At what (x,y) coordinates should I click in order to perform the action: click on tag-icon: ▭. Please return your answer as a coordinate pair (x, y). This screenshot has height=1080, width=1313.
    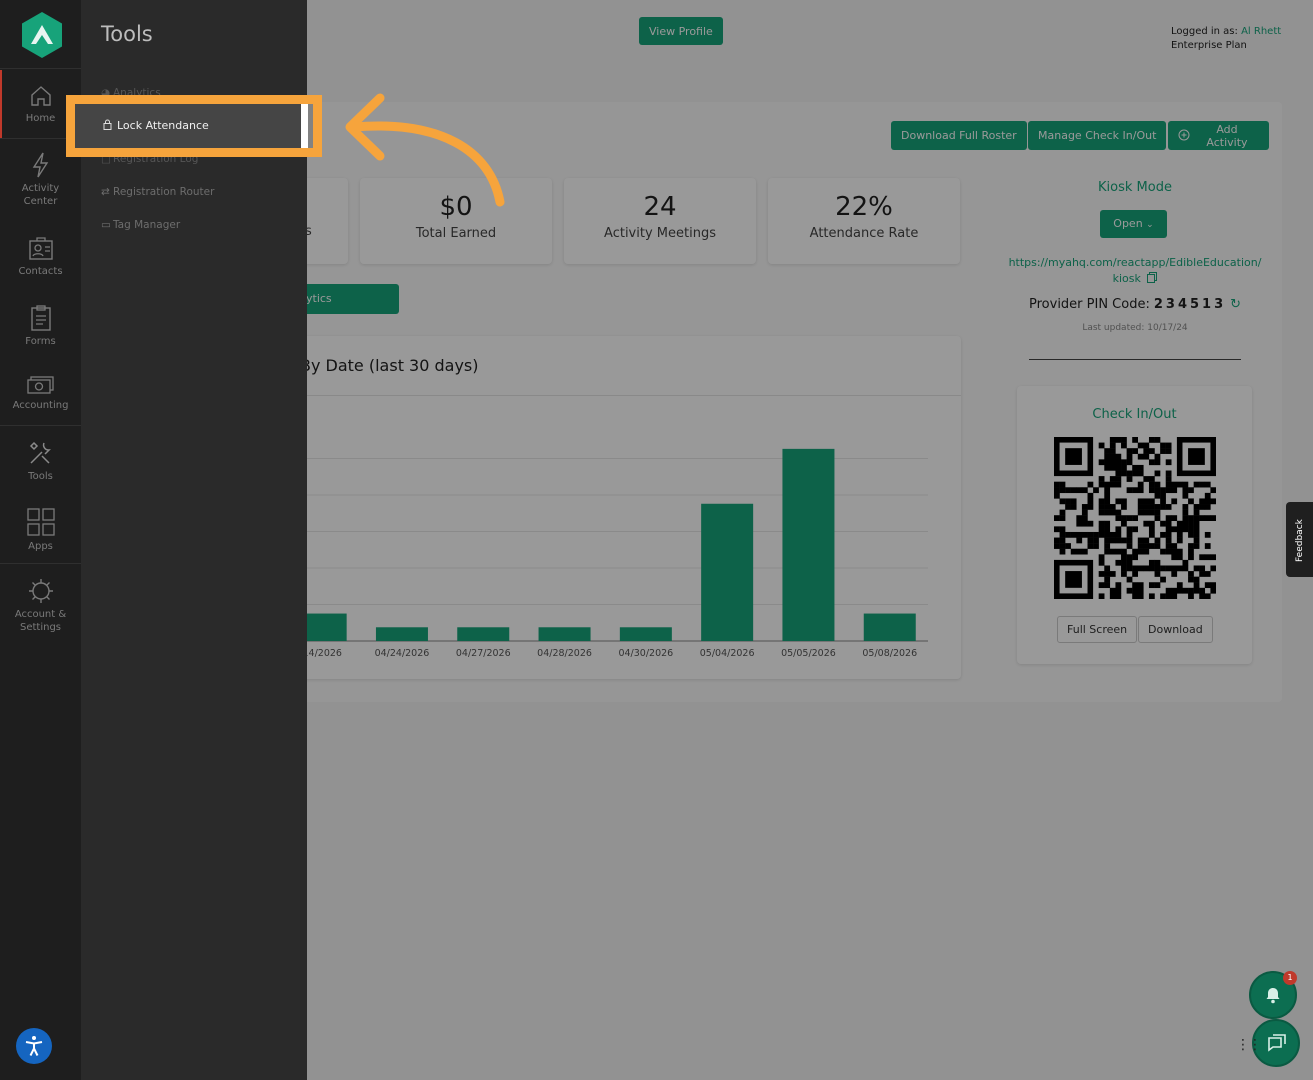
    Looking at the image, I should click on (106, 225).